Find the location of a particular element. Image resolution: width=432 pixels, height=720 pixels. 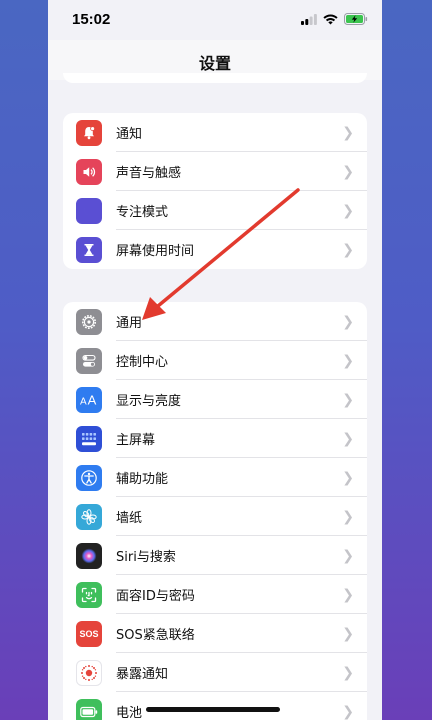

sos-icon: SOS is located at coordinates (89, 633).